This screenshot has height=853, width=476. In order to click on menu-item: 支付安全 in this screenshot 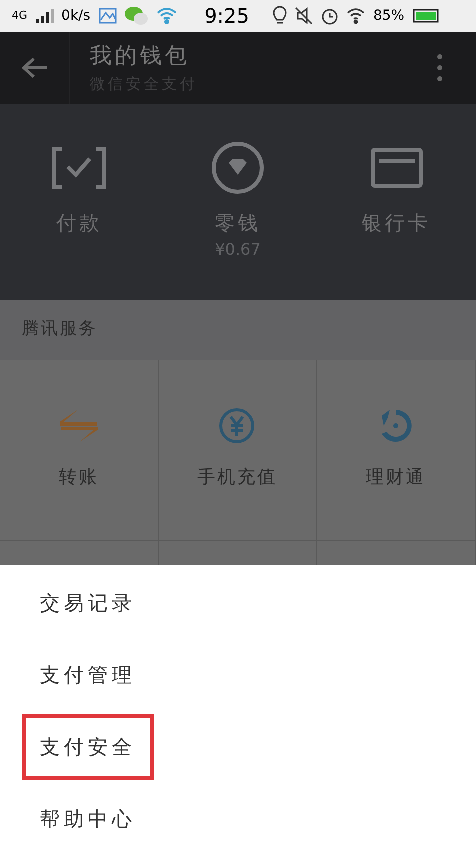, I will do `click(88, 747)`.